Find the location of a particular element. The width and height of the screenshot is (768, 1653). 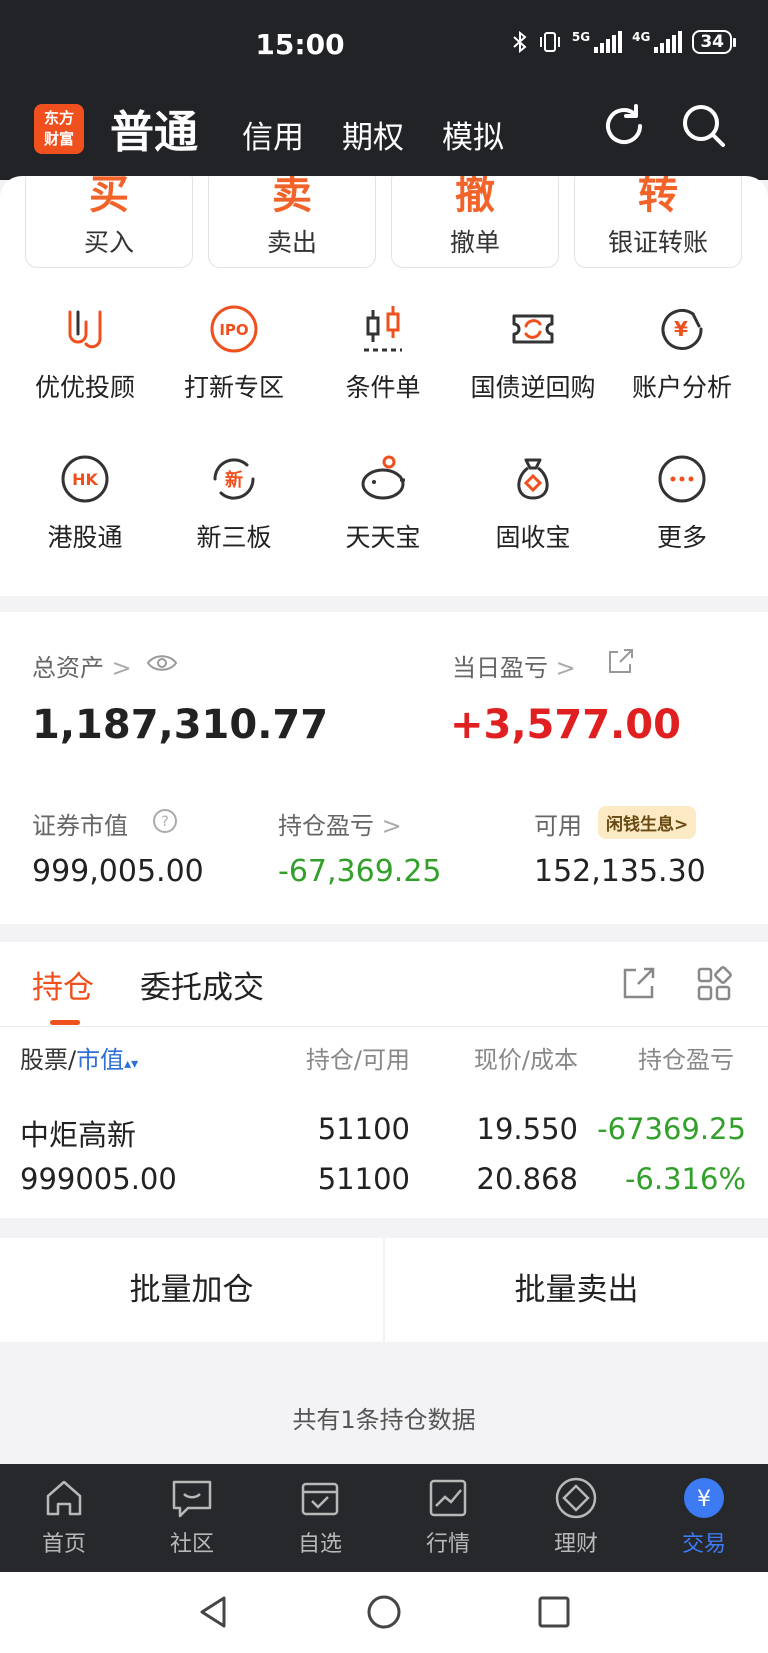

export-icon is located at coordinates (639, 983).